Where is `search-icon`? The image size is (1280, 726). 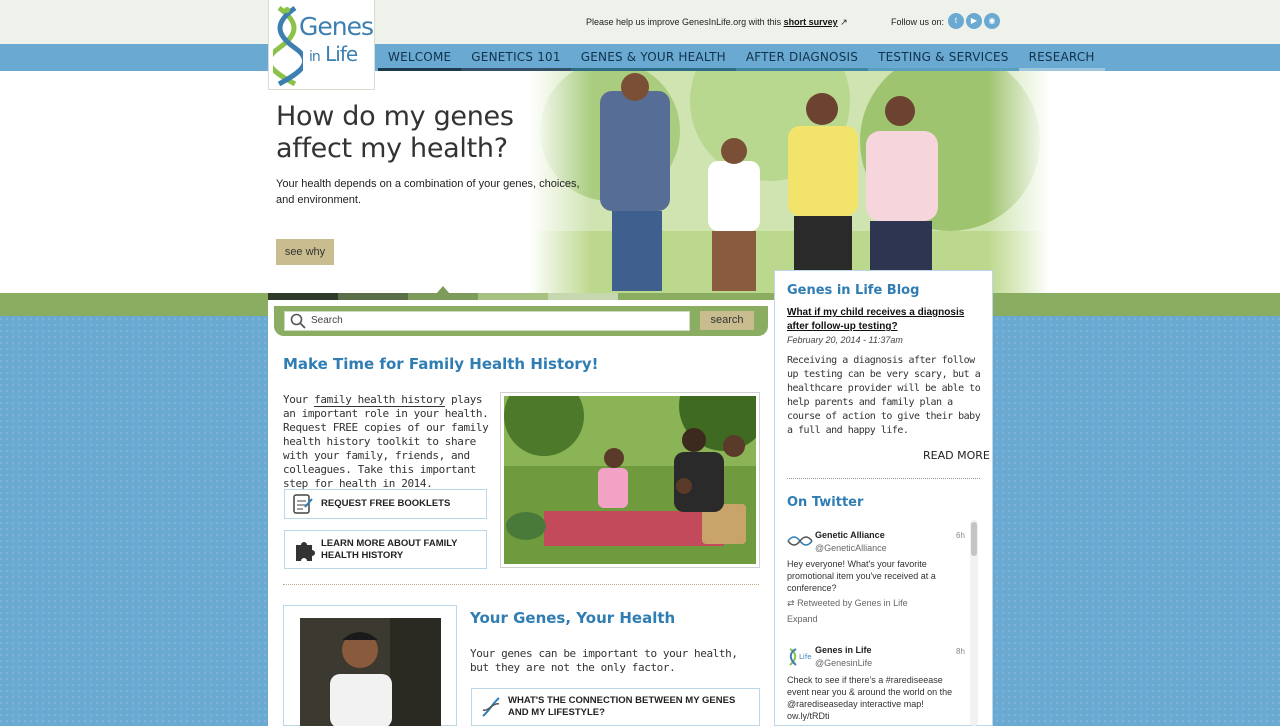
search-icon is located at coordinates (298, 321).